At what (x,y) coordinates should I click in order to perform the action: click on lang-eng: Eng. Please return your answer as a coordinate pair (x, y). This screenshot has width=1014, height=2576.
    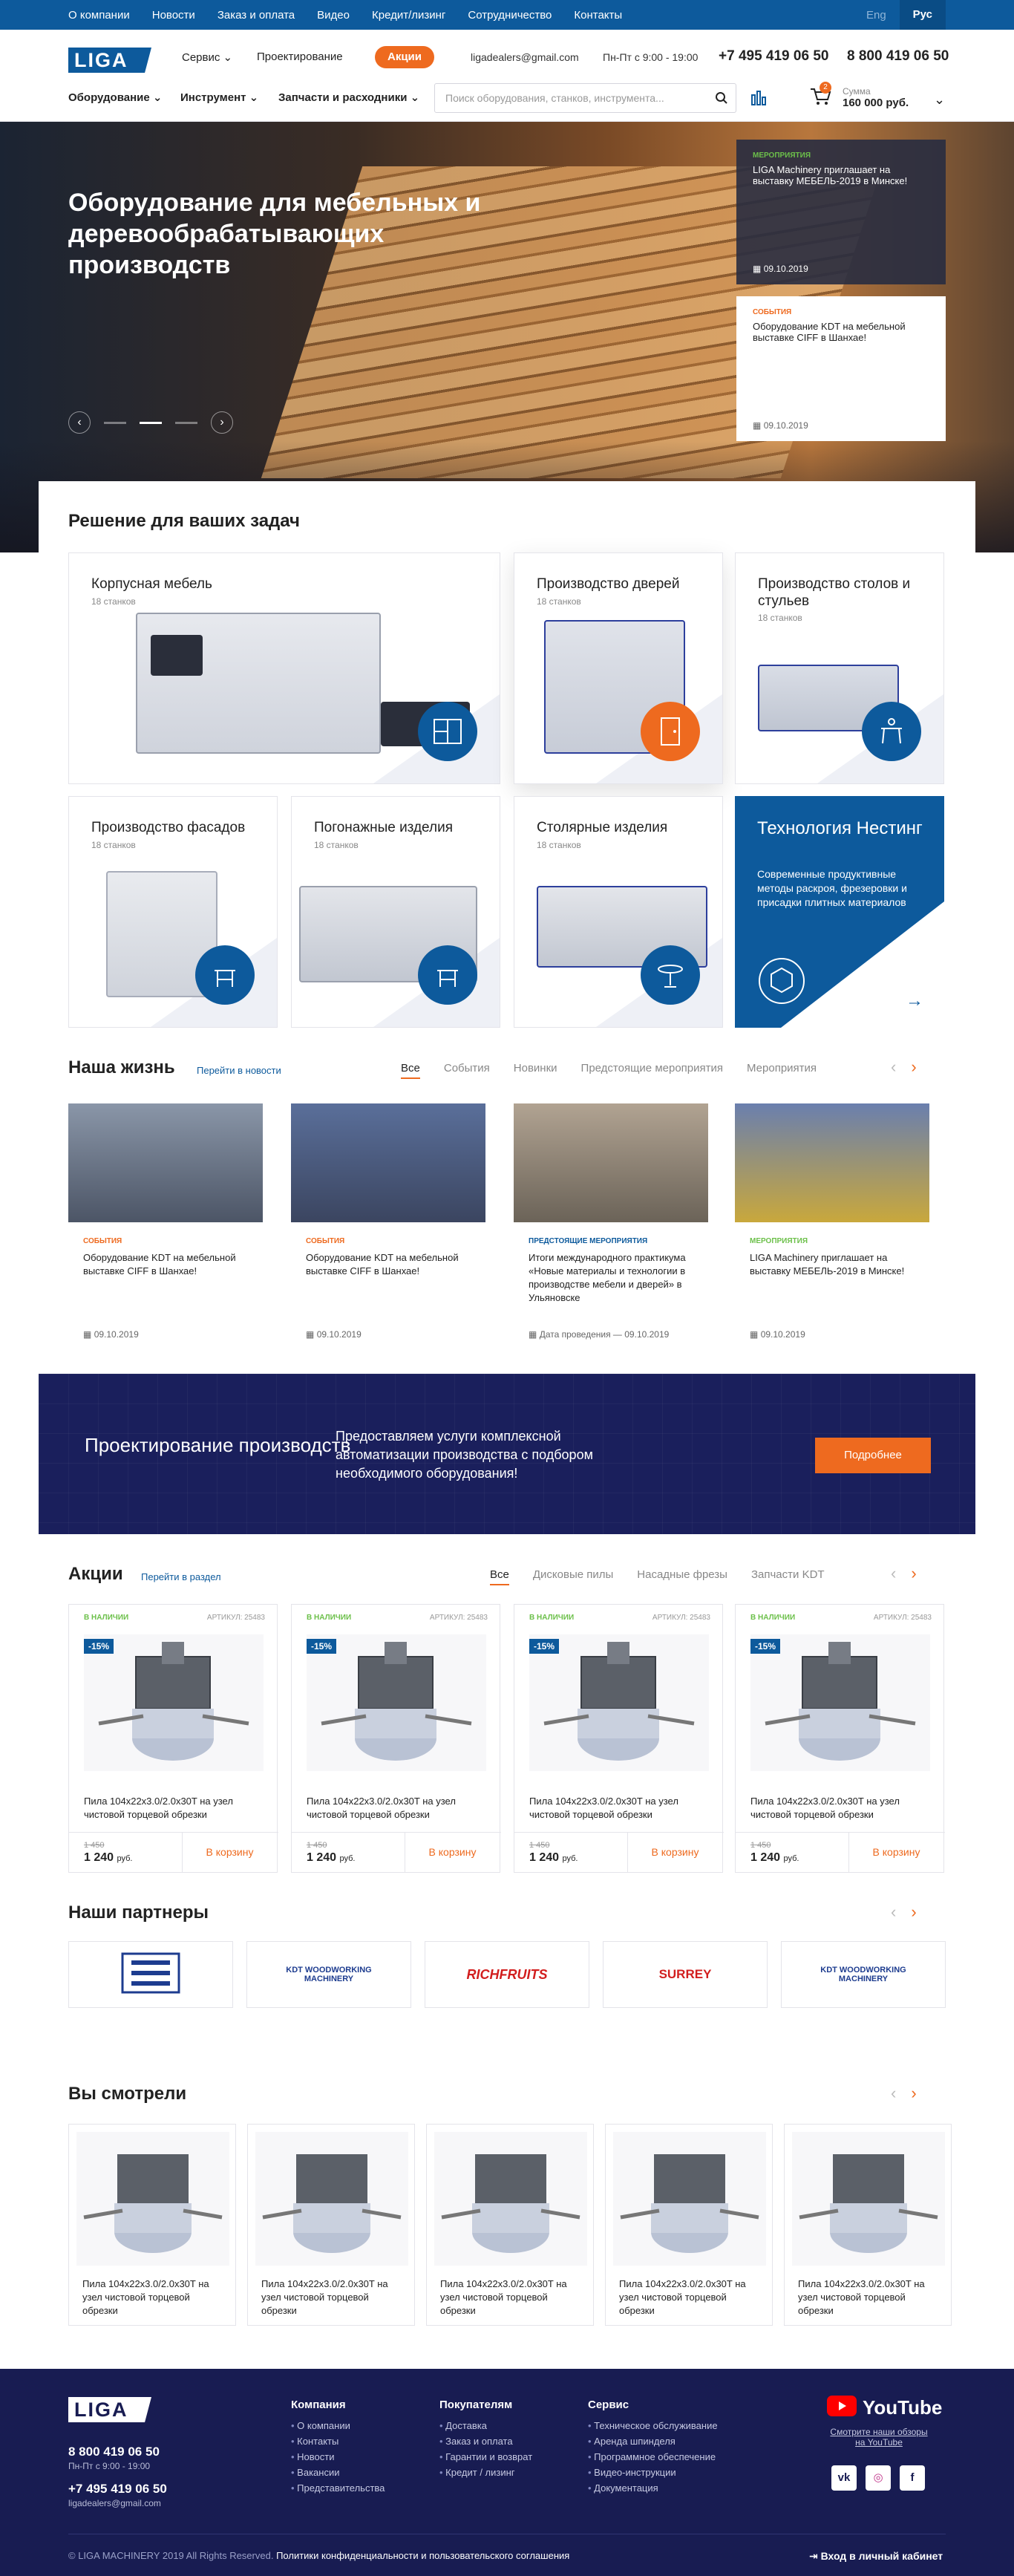
    Looking at the image, I should click on (876, 15).